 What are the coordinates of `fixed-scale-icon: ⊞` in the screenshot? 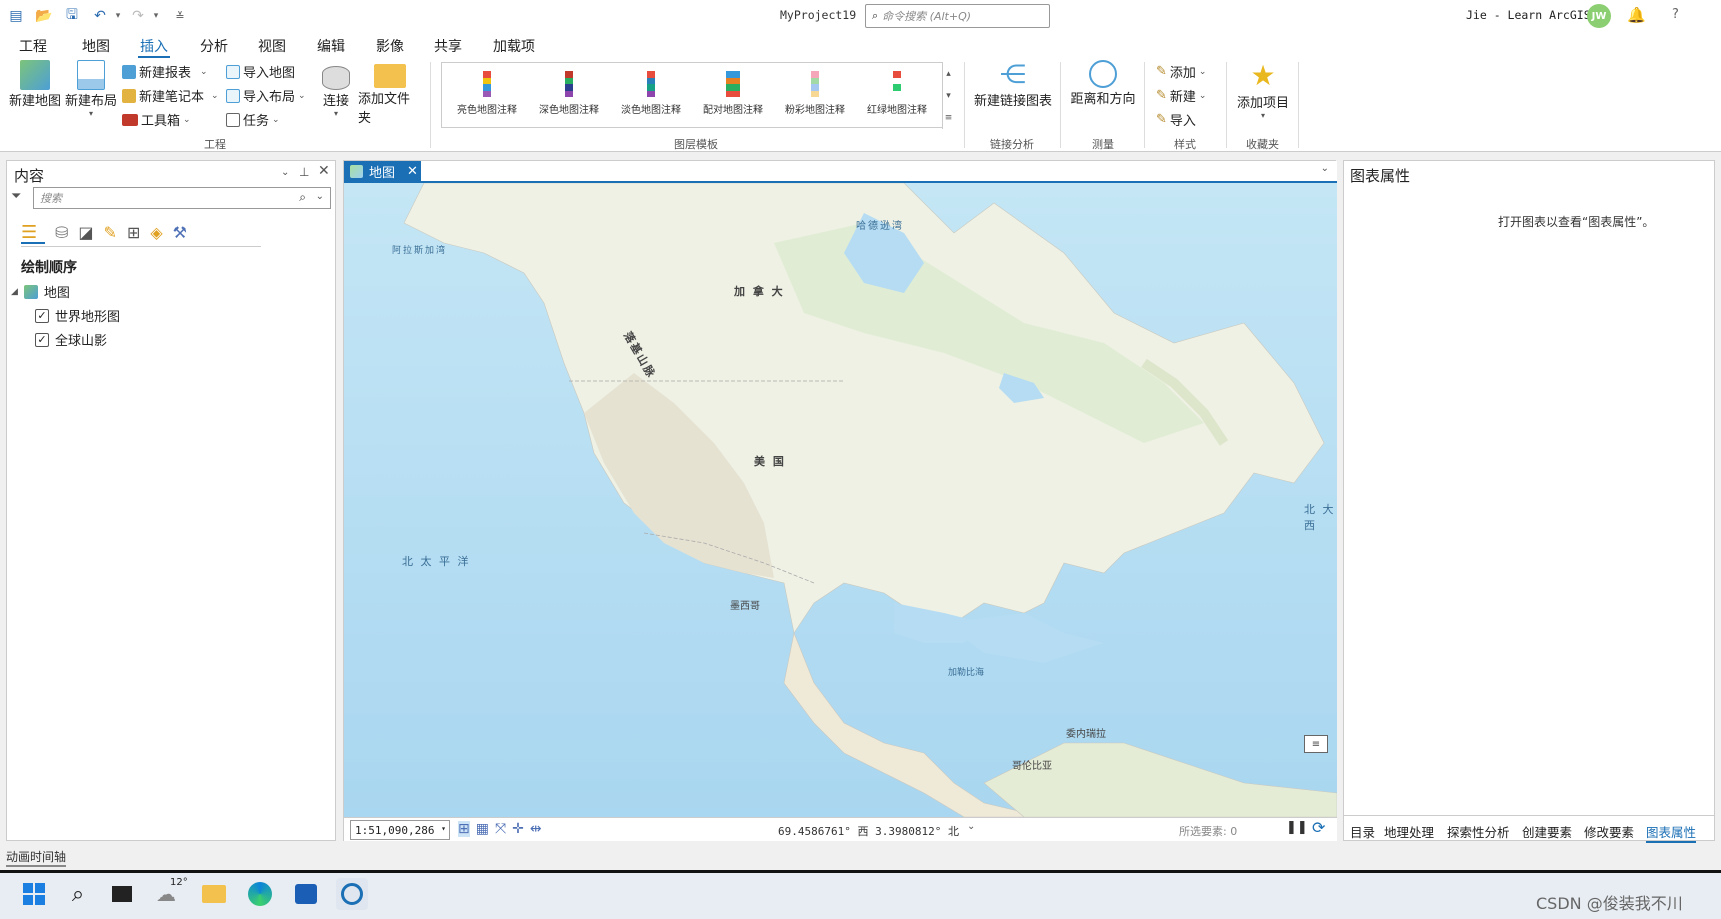 It's located at (464, 829).